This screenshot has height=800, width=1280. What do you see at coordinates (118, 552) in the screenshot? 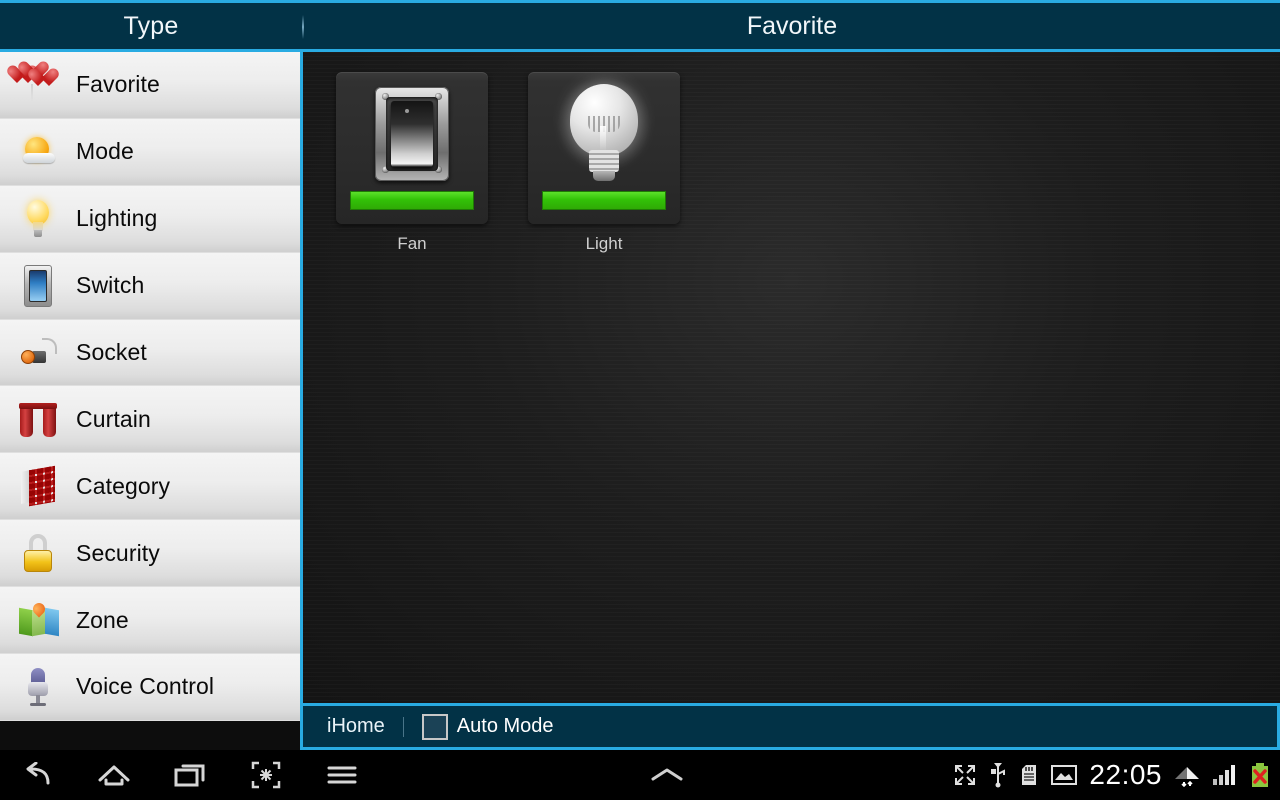
I see `sidebar-item-label: Security` at bounding box center [118, 552].